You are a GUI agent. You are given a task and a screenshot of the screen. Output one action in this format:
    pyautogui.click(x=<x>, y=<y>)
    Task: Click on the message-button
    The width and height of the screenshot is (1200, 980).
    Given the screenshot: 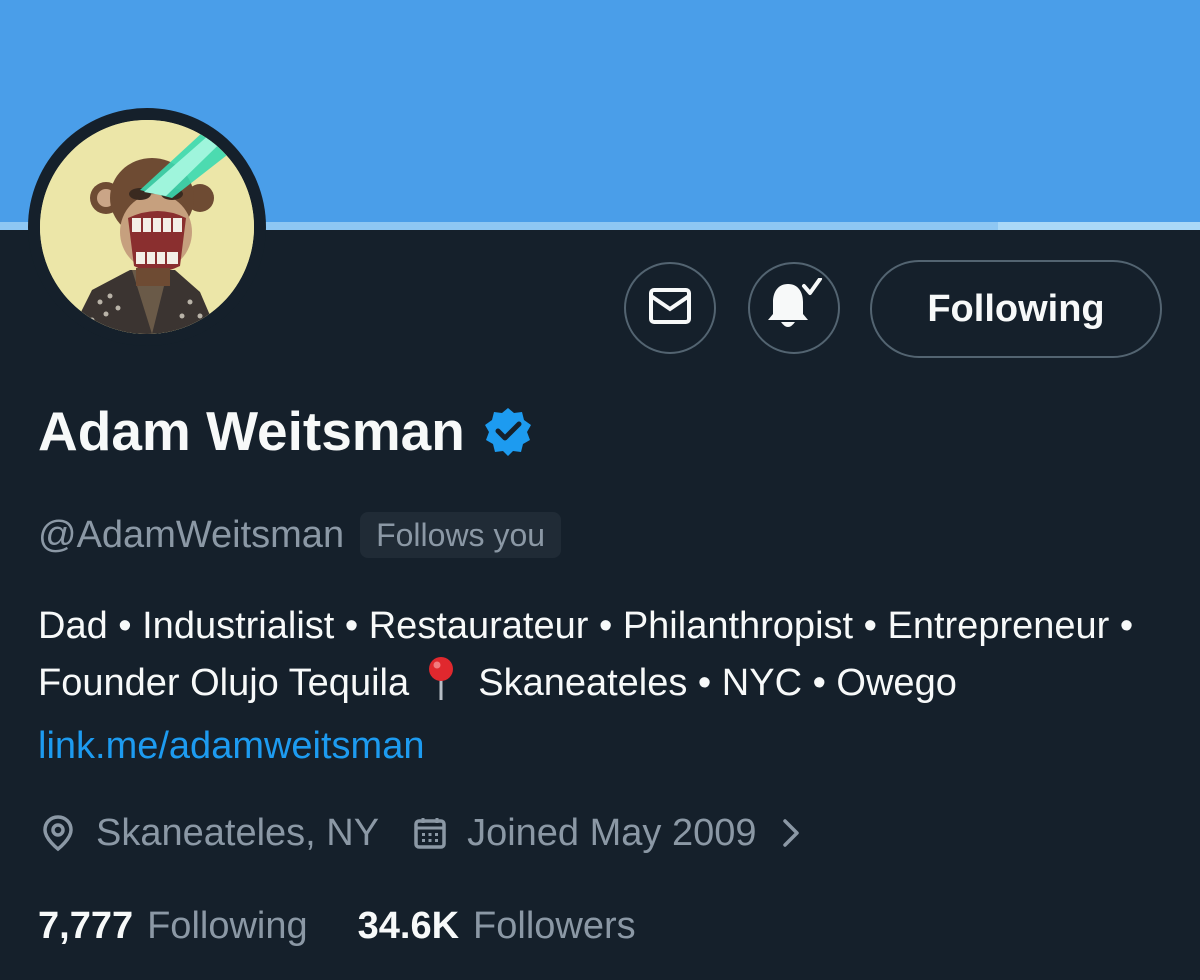 What is the action you would take?
    pyautogui.click(x=670, y=308)
    